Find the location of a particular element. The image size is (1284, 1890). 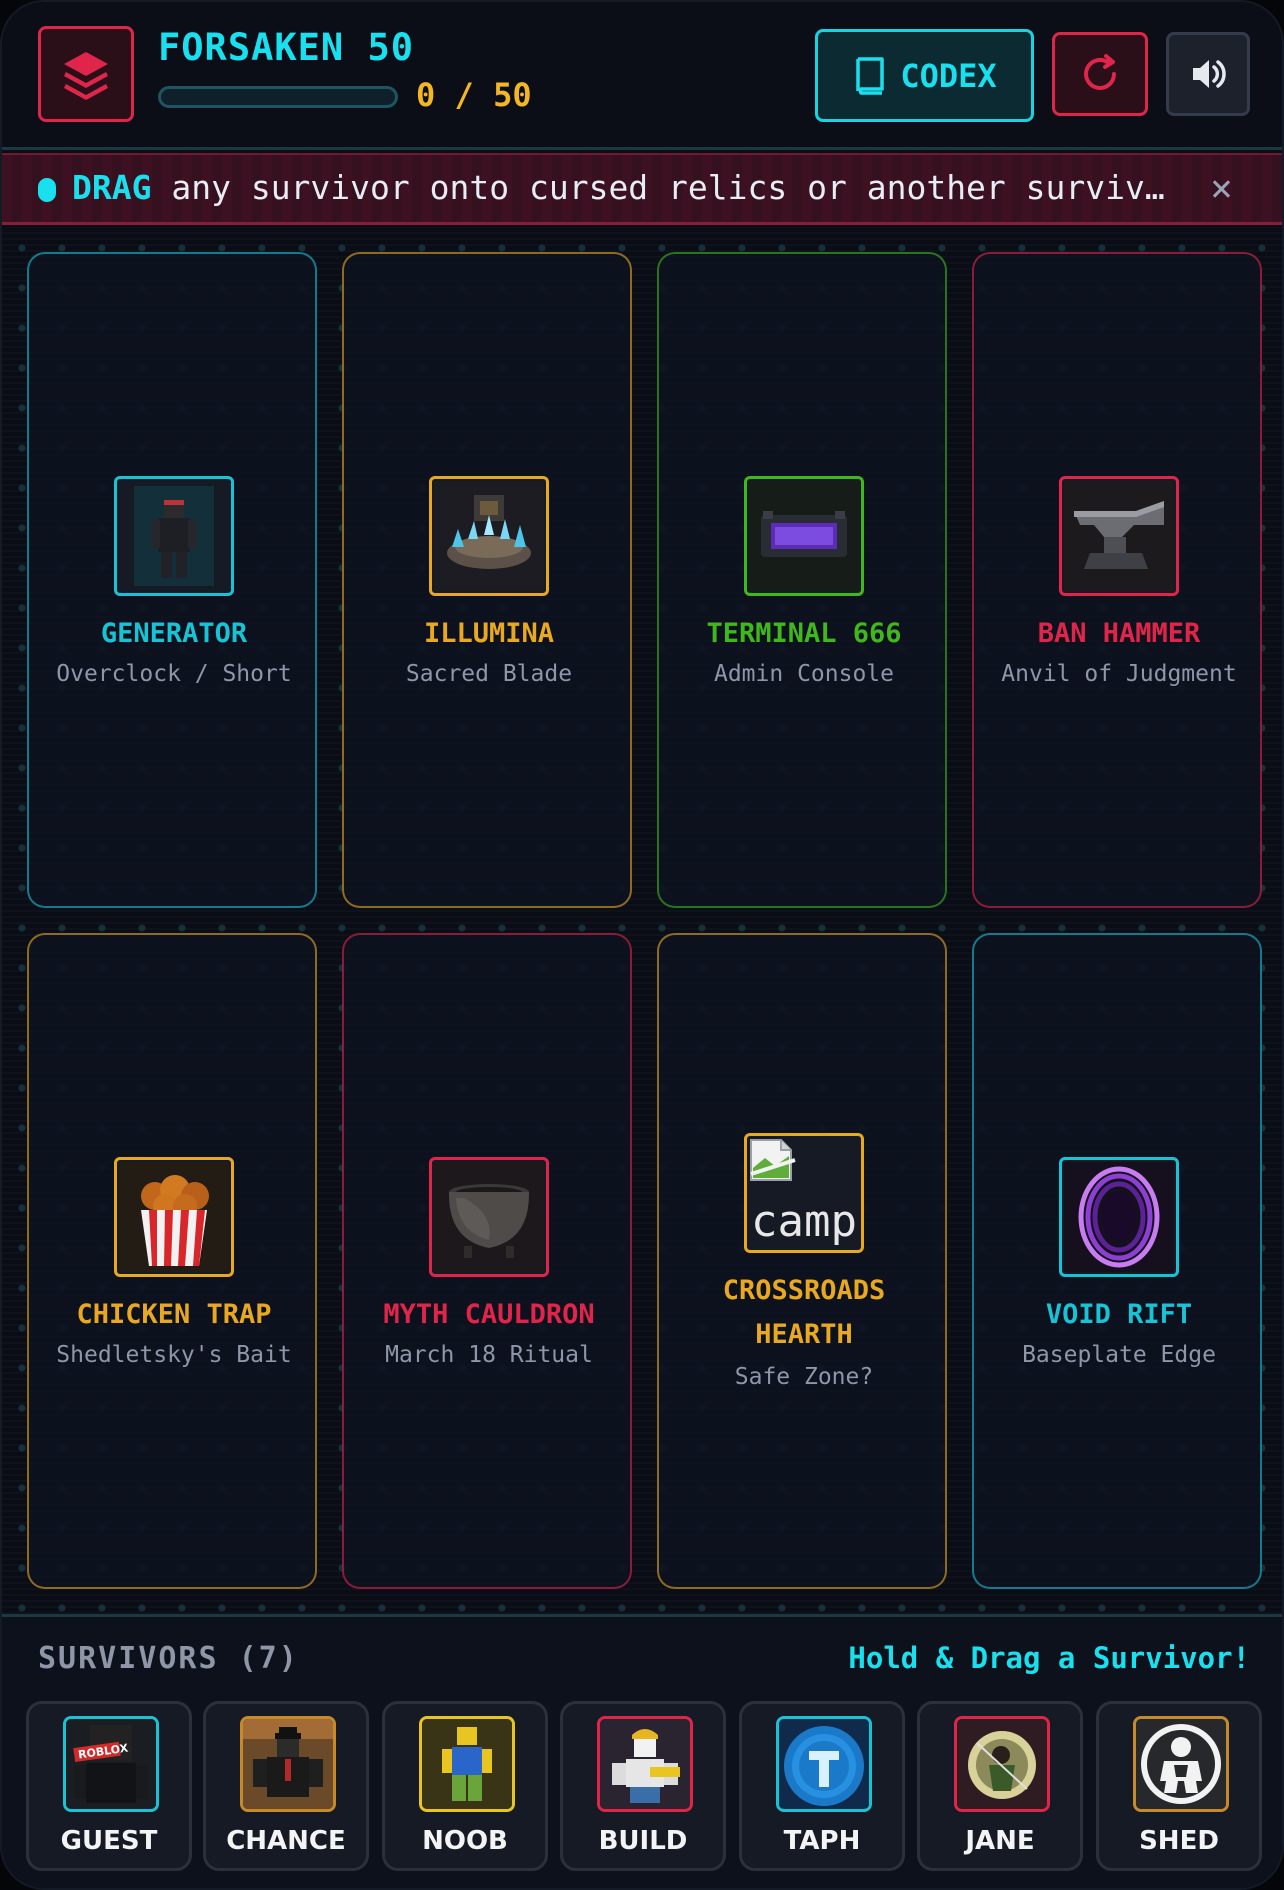

relic-card-generator: GENERATOR Overclock / Short is located at coordinates (172, 580).